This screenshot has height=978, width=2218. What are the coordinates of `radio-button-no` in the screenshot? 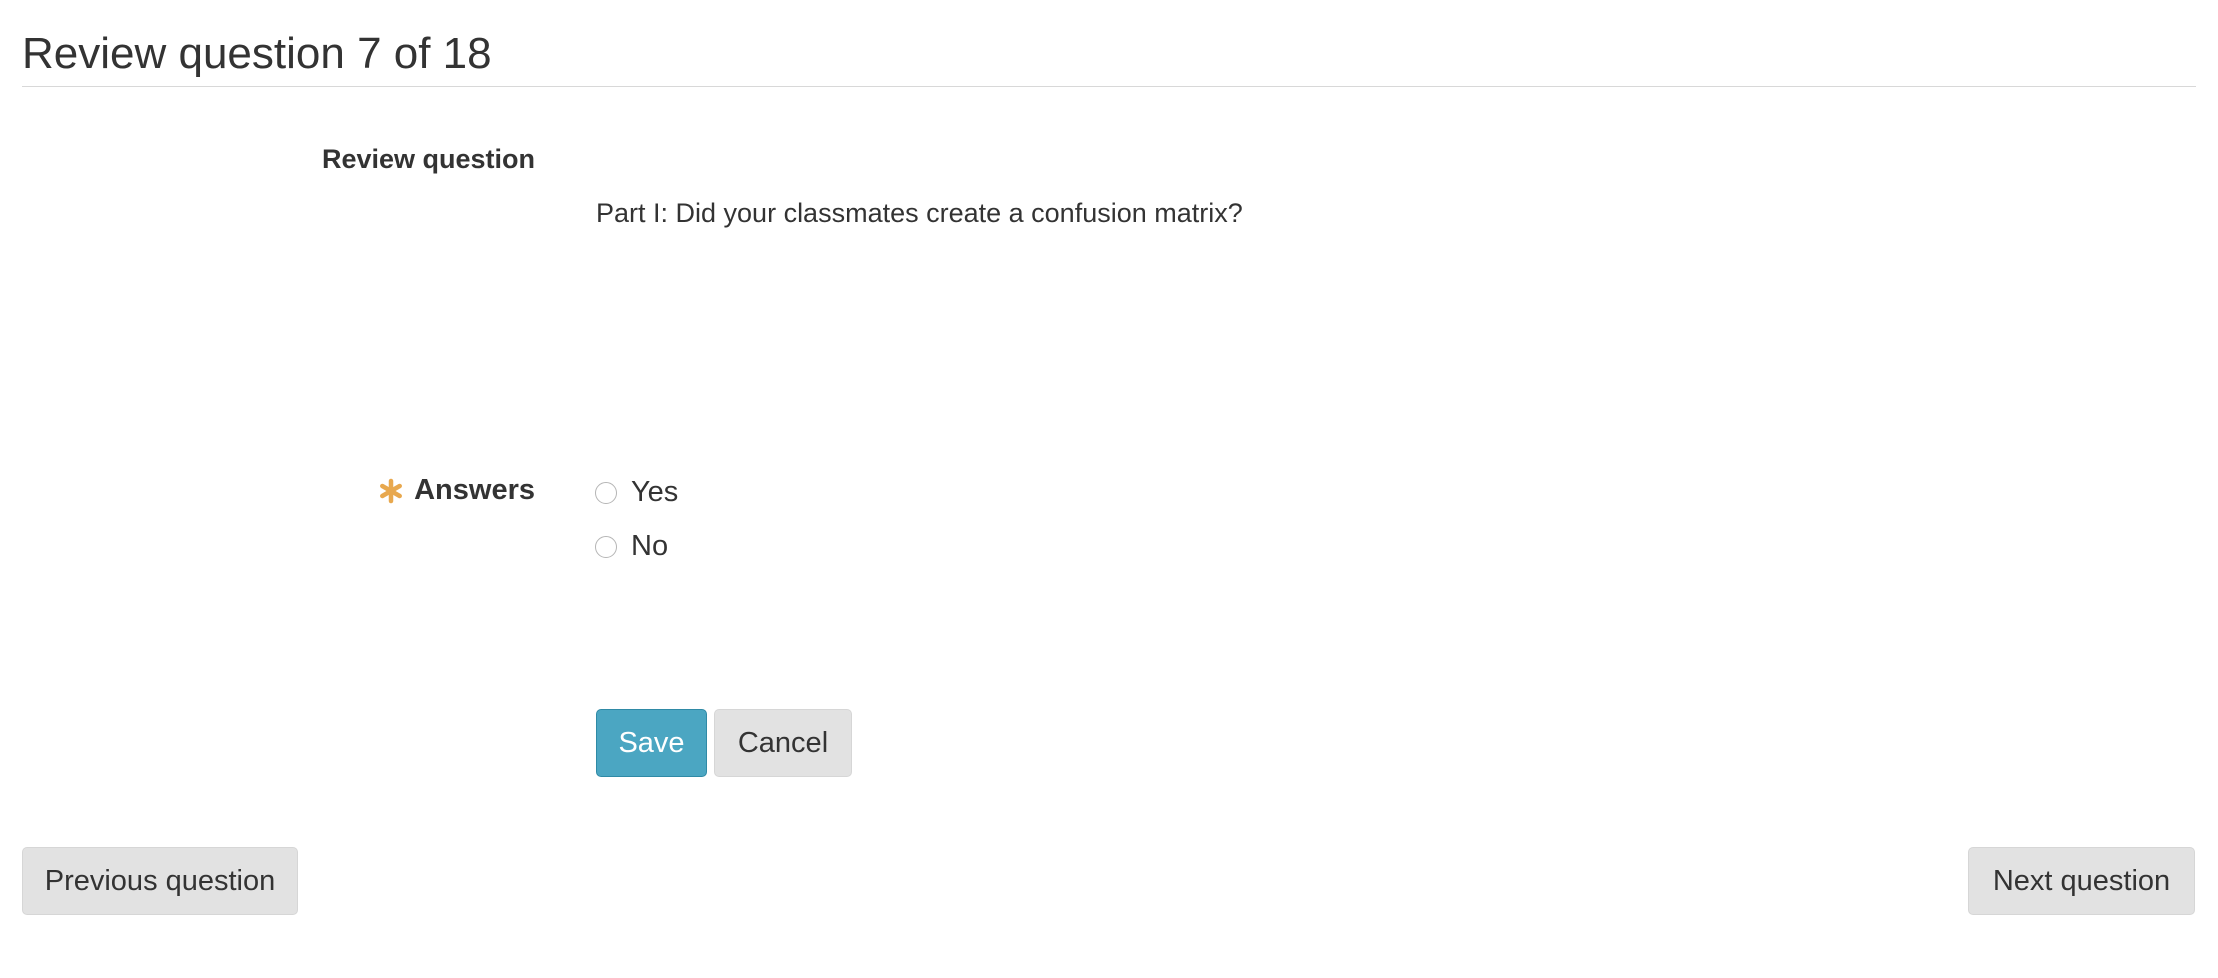 It's located at (606, 546).